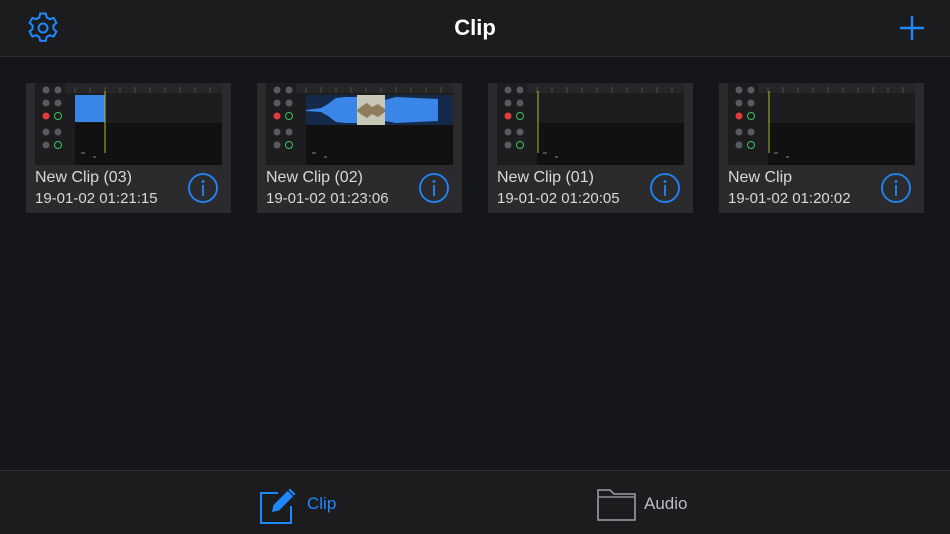  I want to click on clip-card: New Clip 19-01-02 01:20:02, so click(821, 148).